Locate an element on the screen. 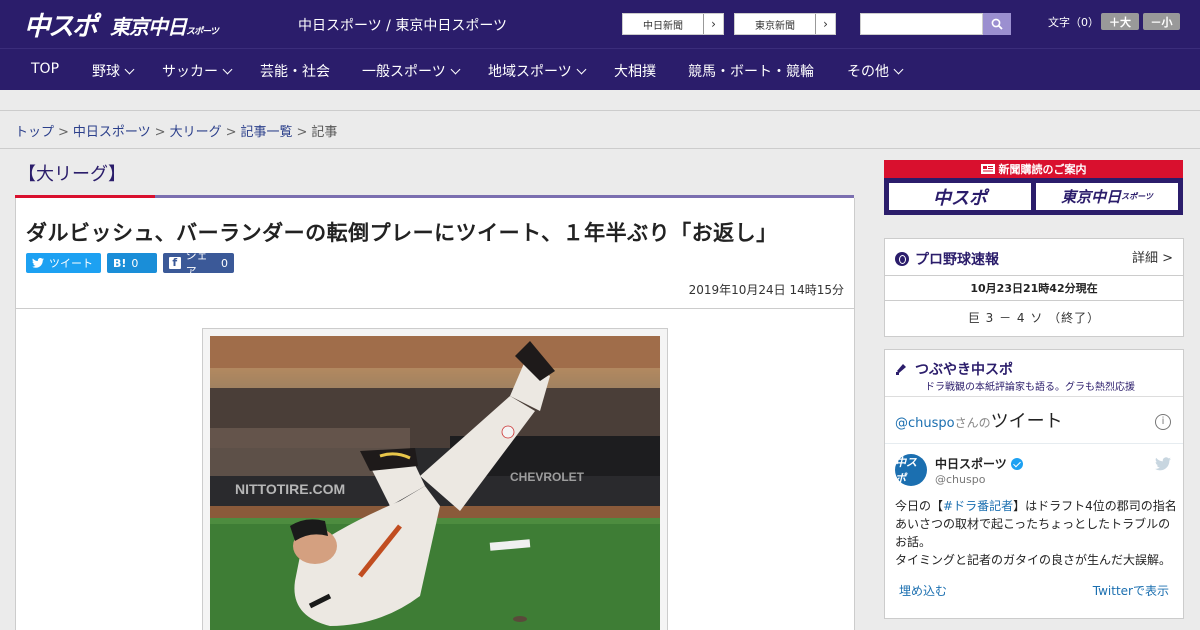 The image size is (1200, 630). subscribe-chuspo-button: 中スポ is located at coordinates (960, 196).